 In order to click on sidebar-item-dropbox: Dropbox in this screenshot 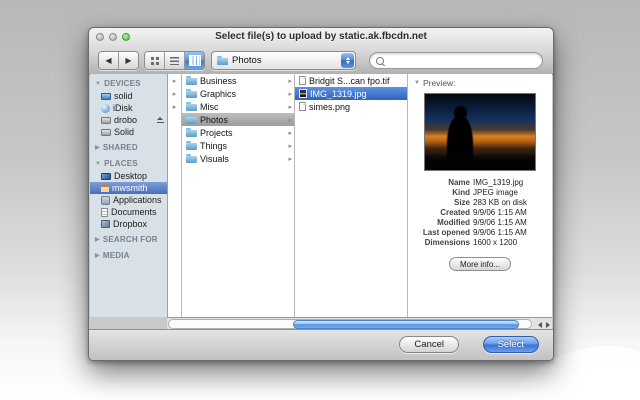, I will do `click(128, 224)`.